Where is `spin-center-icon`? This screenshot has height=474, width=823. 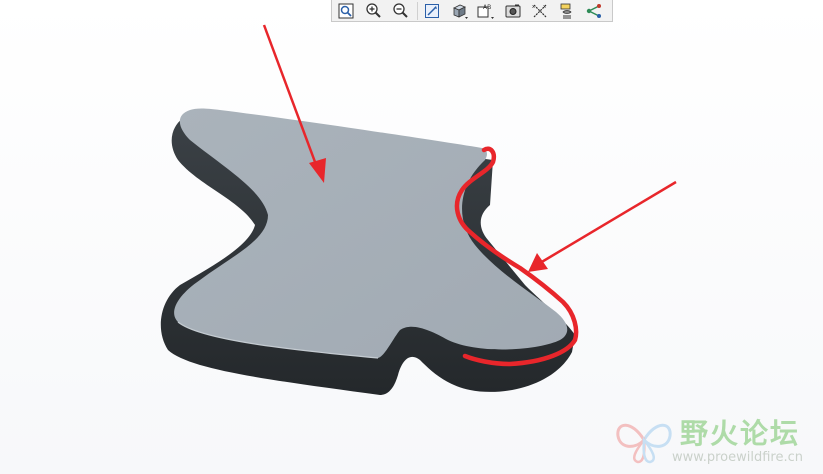 spin-center-icon is located at coordinates (593, 10).